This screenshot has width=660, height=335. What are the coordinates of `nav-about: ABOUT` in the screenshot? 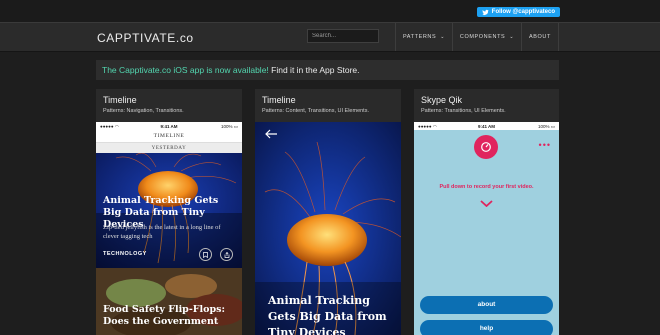 It's located at (540, 37).